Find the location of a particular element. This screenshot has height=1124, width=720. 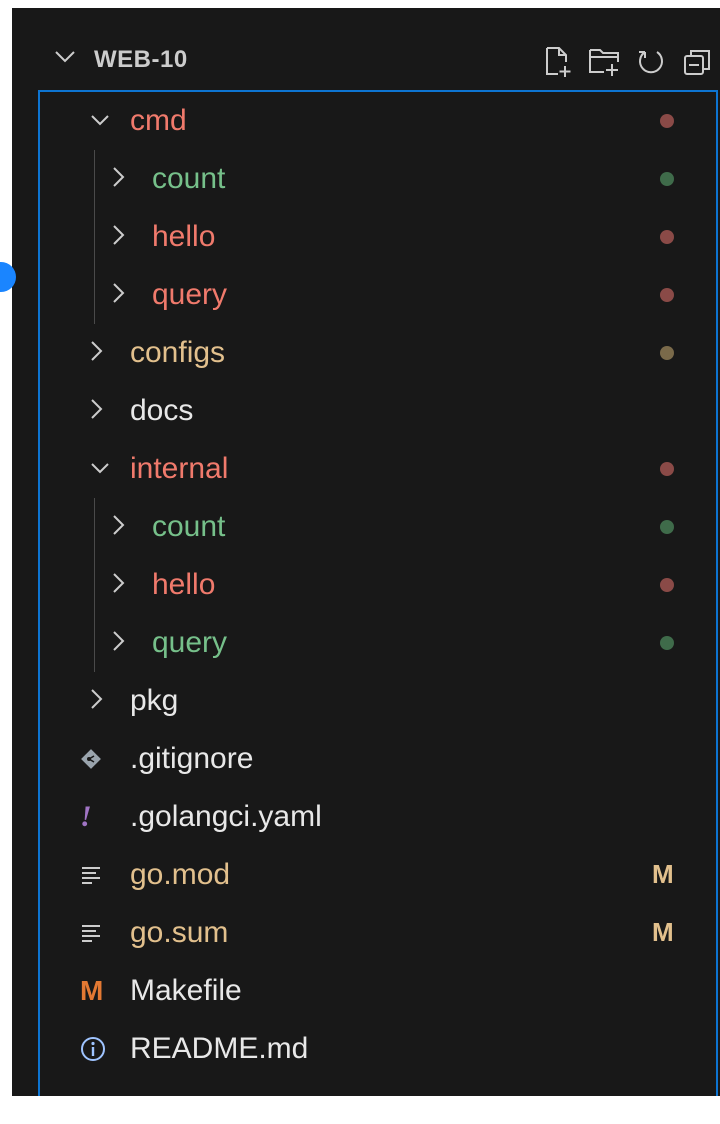

tree-item-label: README.md is located at coordinates (219, 1048).